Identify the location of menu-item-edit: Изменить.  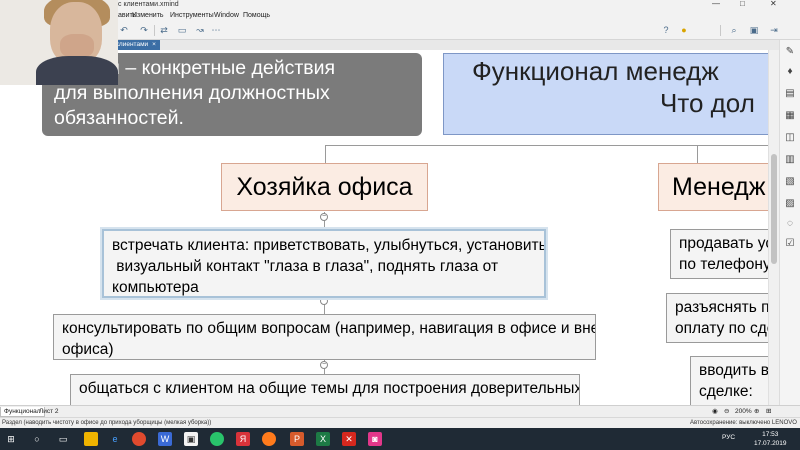
(148, 15).